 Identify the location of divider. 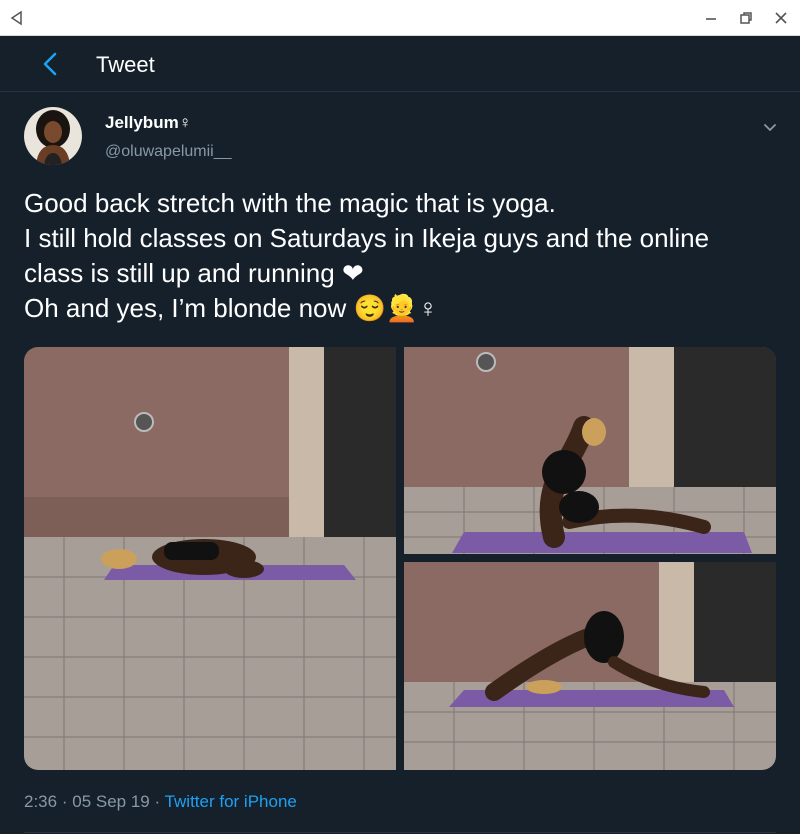
(400, 832).